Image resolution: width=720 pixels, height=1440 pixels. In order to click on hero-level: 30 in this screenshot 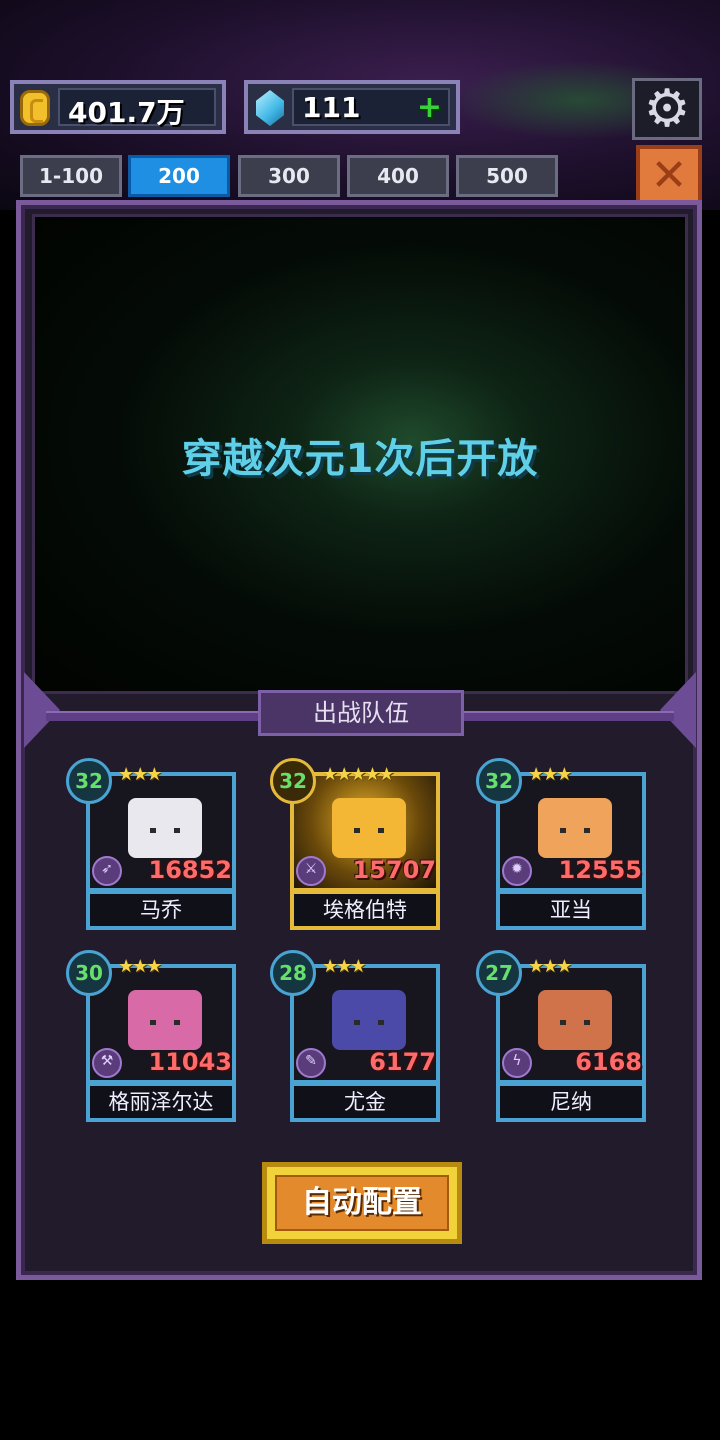, I will do `click(89, 973)`.